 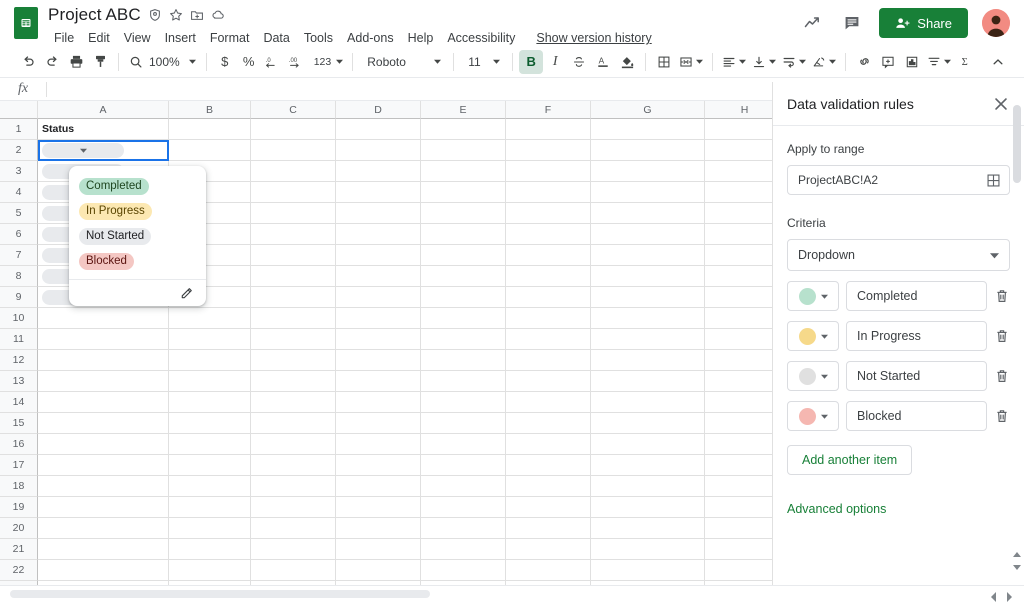 I want to click on cell-d1, so click(x=378, y=129).